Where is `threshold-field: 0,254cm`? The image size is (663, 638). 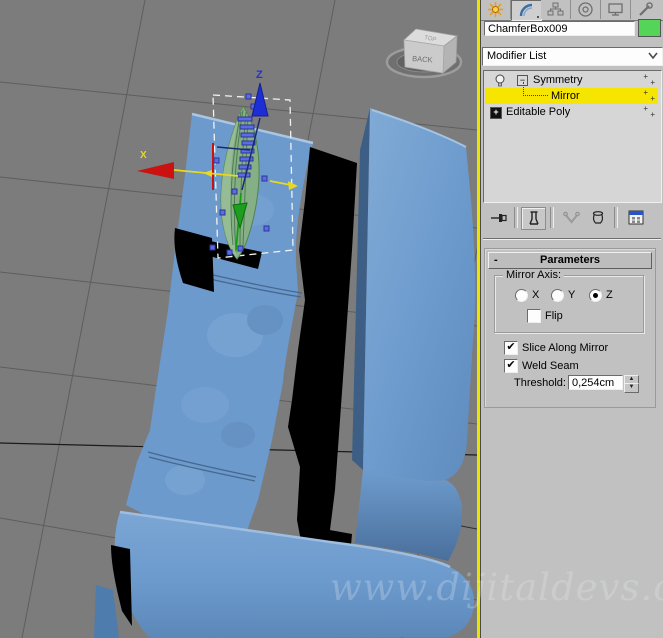 threshold-field: 0,254cm is located at coordinates (595, 382).